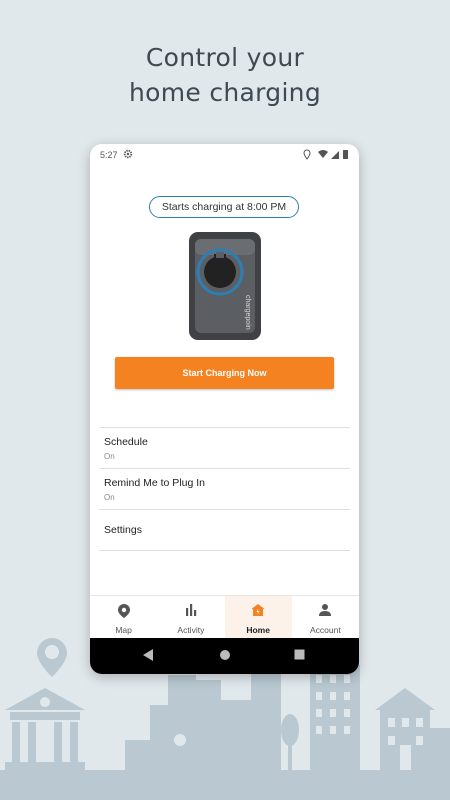  Describe the element at coordinates (123, 530) in the screenshot. I see `menu-item-title: Settings` at that location.